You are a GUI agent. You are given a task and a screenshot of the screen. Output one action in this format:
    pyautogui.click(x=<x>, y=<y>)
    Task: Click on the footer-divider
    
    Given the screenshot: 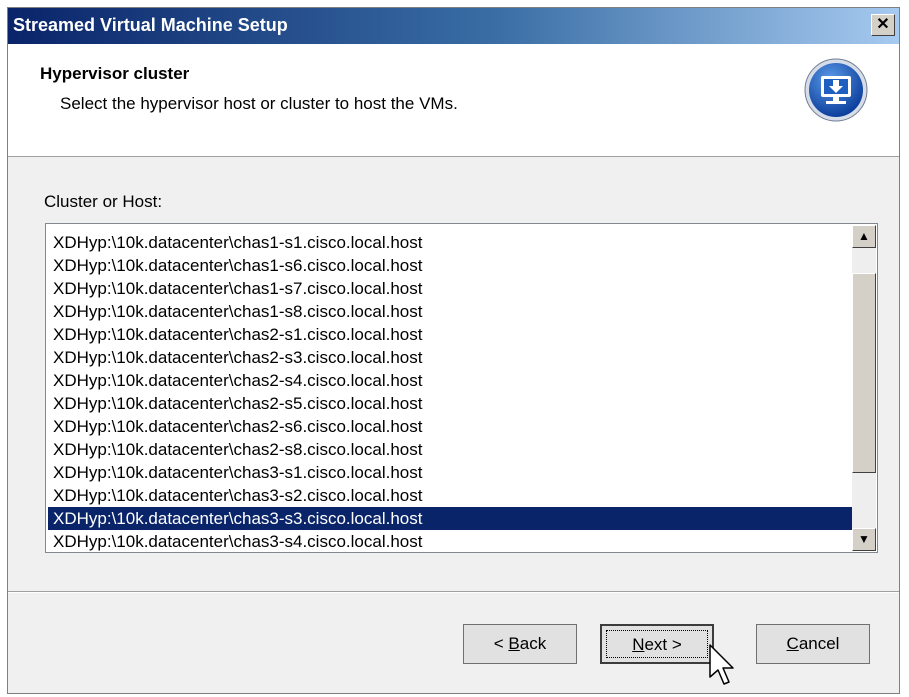 What is the action you would take?
    pyautogui.click(x=453, y=592)
    